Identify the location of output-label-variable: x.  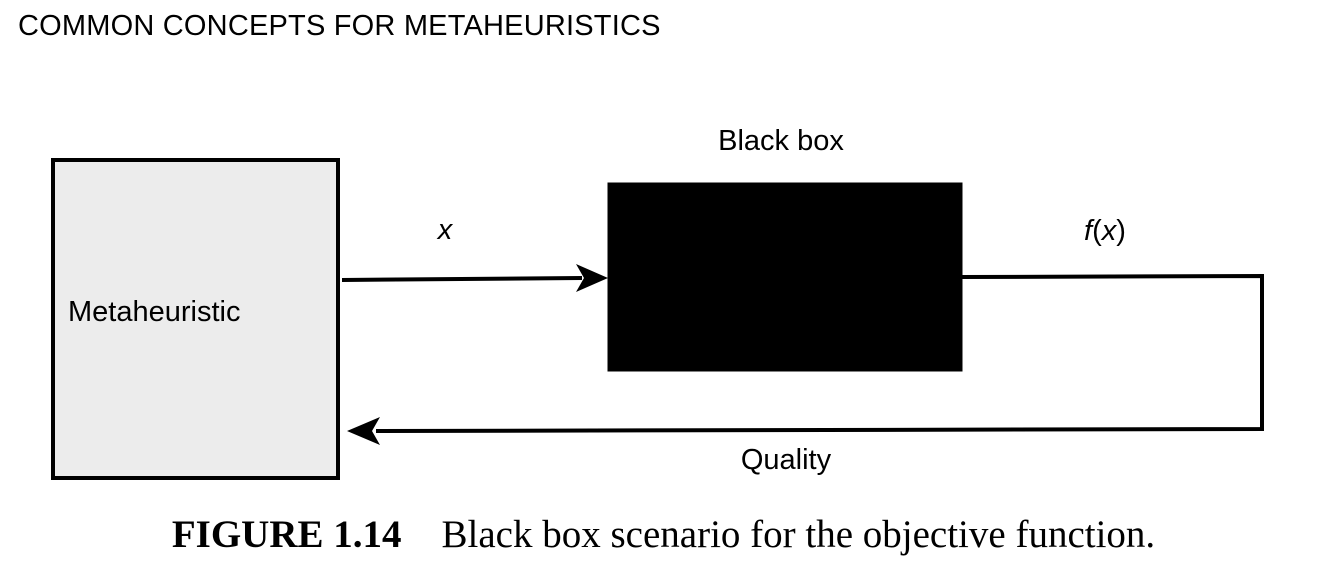
(1109, 231).